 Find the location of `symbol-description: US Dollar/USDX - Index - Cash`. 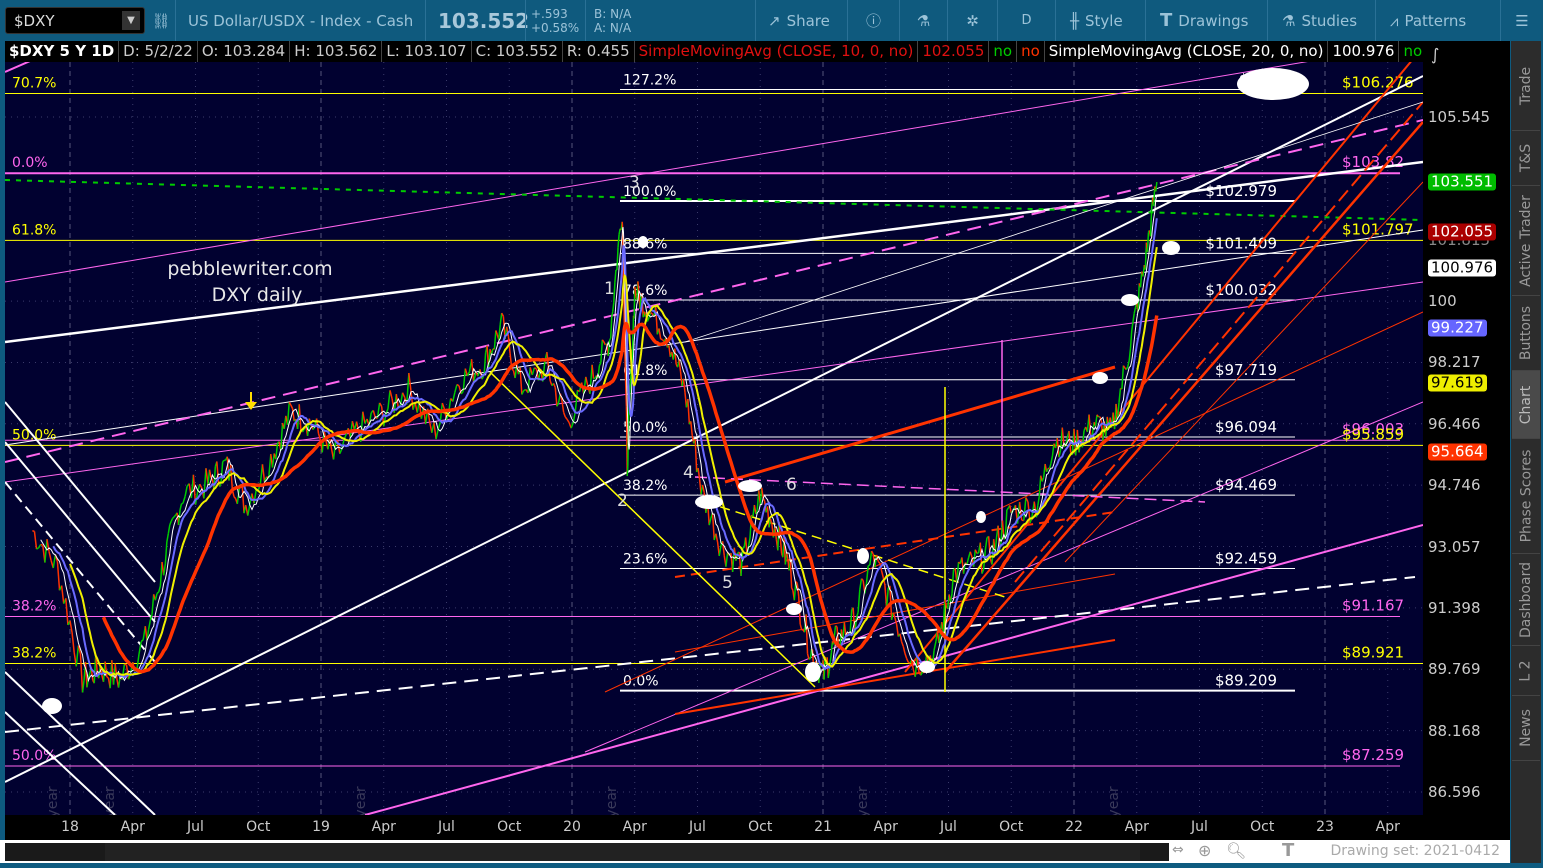

symbol-description: US Dollar/USDX - Index - Cash is located at coordinates (300, 20).